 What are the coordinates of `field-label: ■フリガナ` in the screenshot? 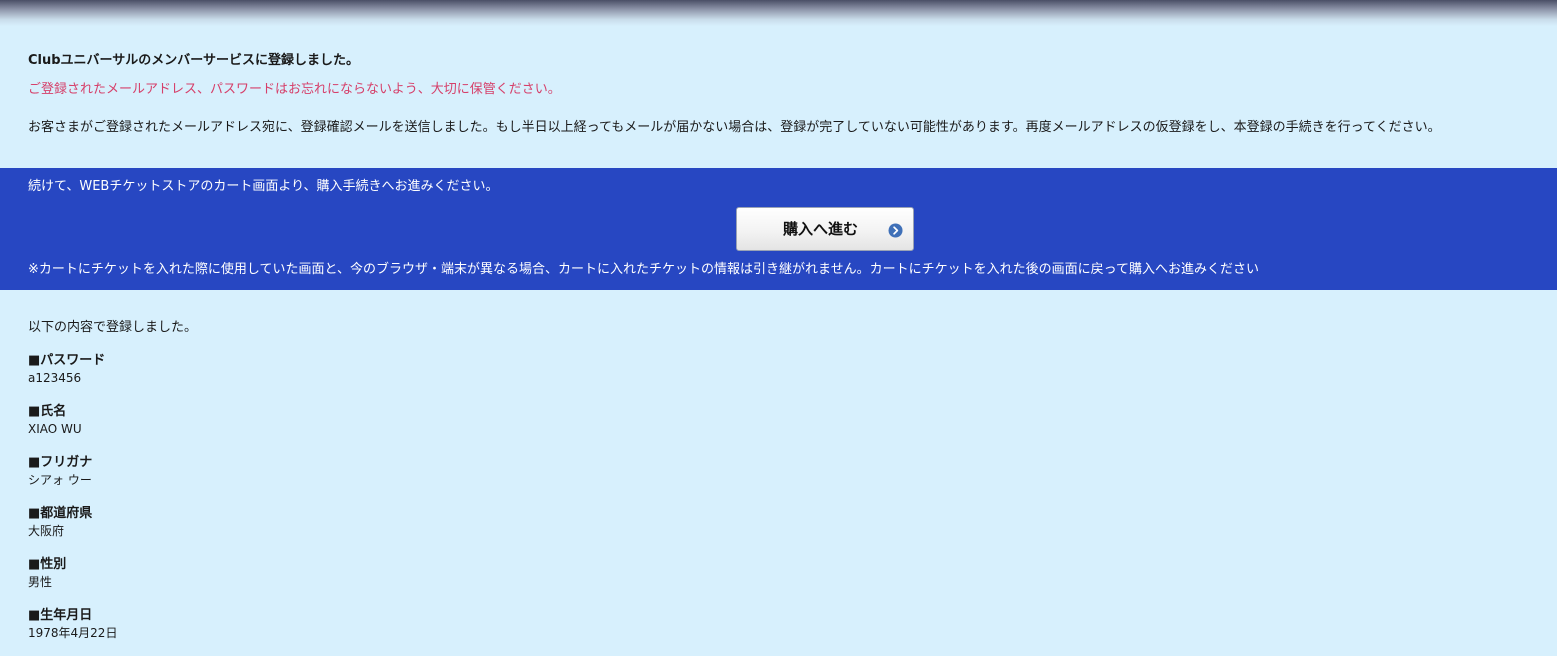 It's located at (60, 462).